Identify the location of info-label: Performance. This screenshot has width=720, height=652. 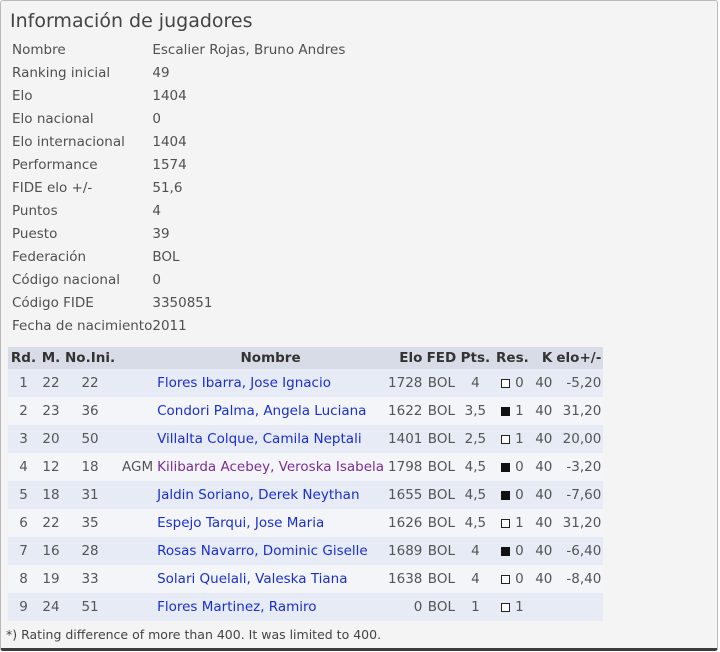
(55, 164).